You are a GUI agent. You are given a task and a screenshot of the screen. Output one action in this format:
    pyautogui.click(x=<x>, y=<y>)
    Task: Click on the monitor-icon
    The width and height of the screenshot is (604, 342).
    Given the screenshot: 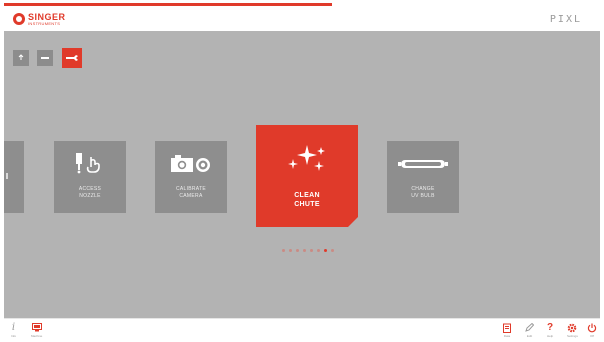 What is the action you would take?
    pyautogui.click(x=36, y=327)
    